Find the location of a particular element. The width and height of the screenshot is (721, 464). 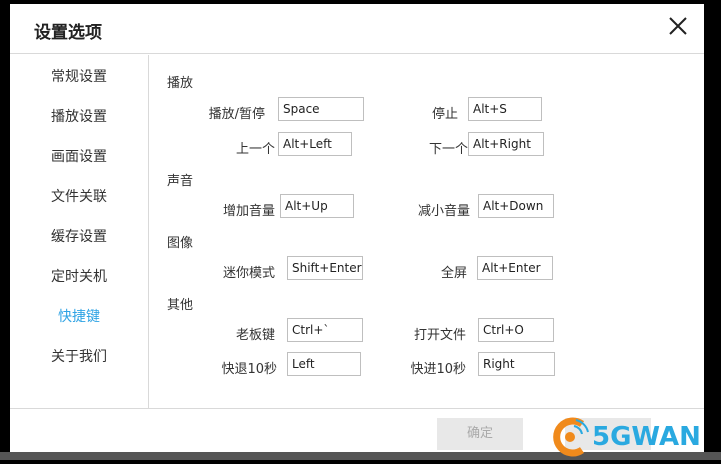

prev-label: 上一个 is located at coordinates (255, 149).